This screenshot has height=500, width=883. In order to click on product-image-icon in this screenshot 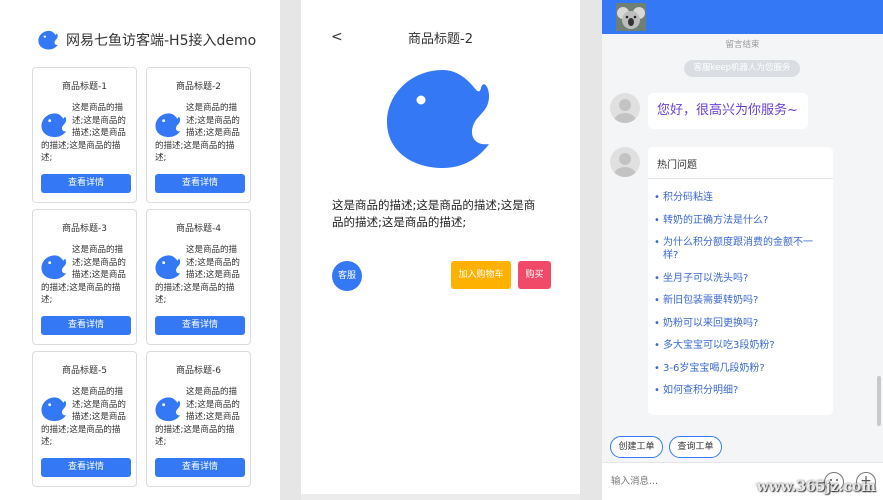, I will do `click(438, 119)`.